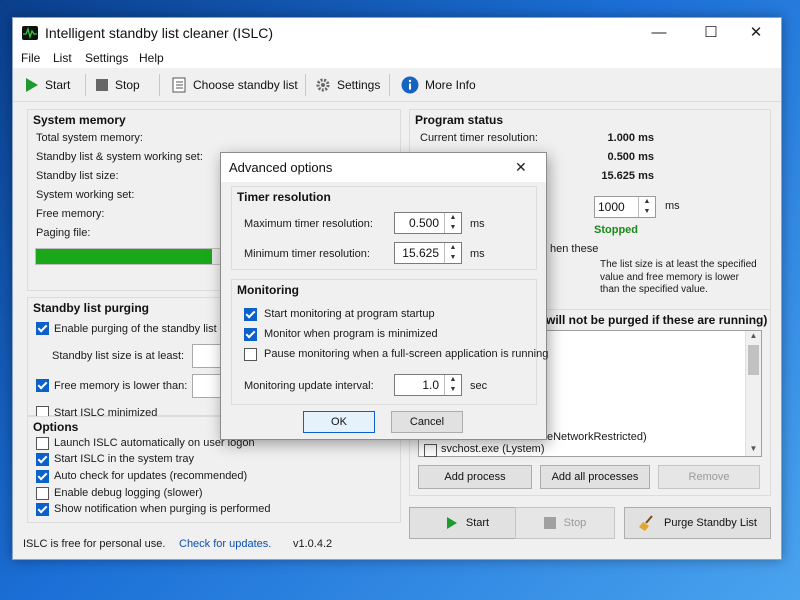 This screenshot has width=800, height=600. Describe the element at coordinates (351, 334) in the screenshot. I see `monitor-minimized-label: Monitor when program is minimized` at that location.